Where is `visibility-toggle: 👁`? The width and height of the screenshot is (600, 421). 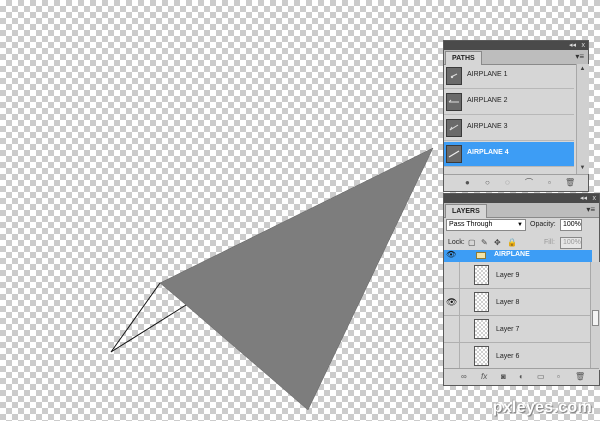
visibility-toggle: 👁 is located at coordinates (452, 302).